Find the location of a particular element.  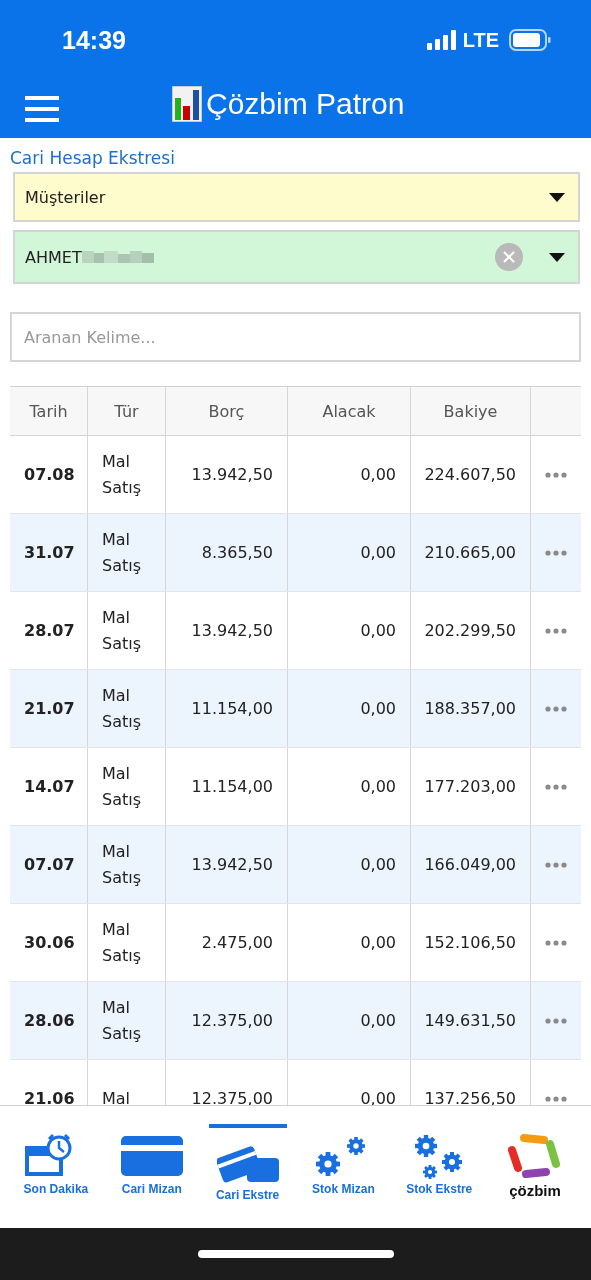

table-cell-text: Mal is located at coordinates (116, 1096).